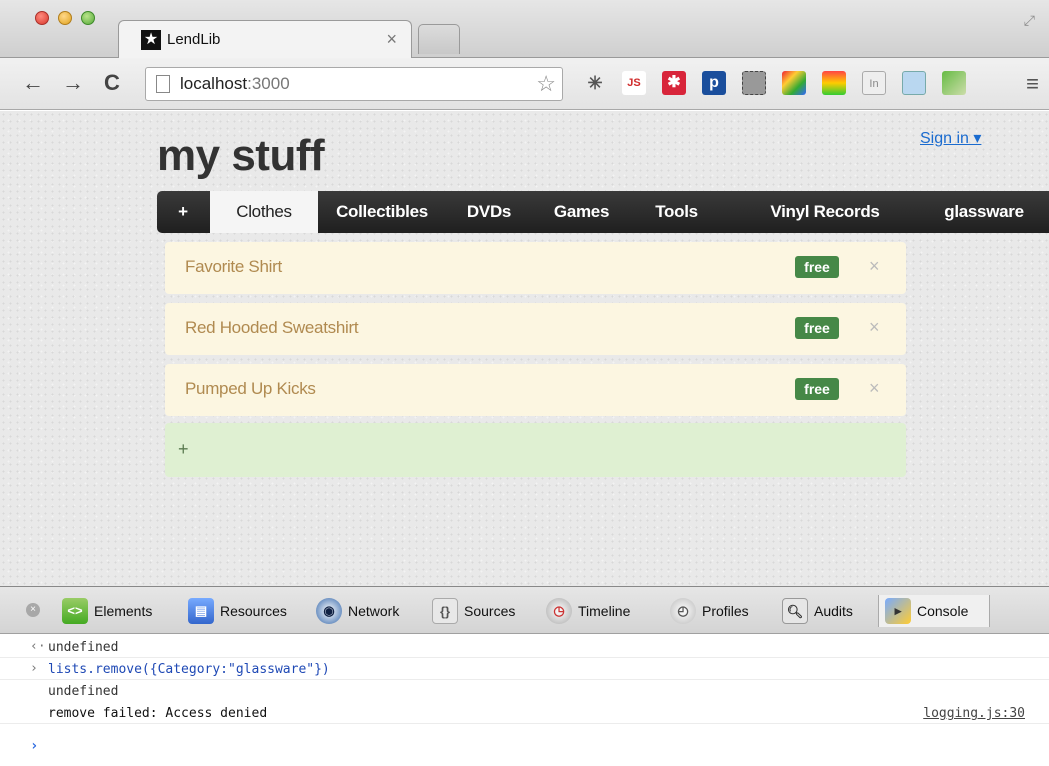 The image size is (1049, 766). What do you see at coordinates (874, 83) in the screenshot?
I see `in-extension-icon: In` at bounding box center [874, 83].